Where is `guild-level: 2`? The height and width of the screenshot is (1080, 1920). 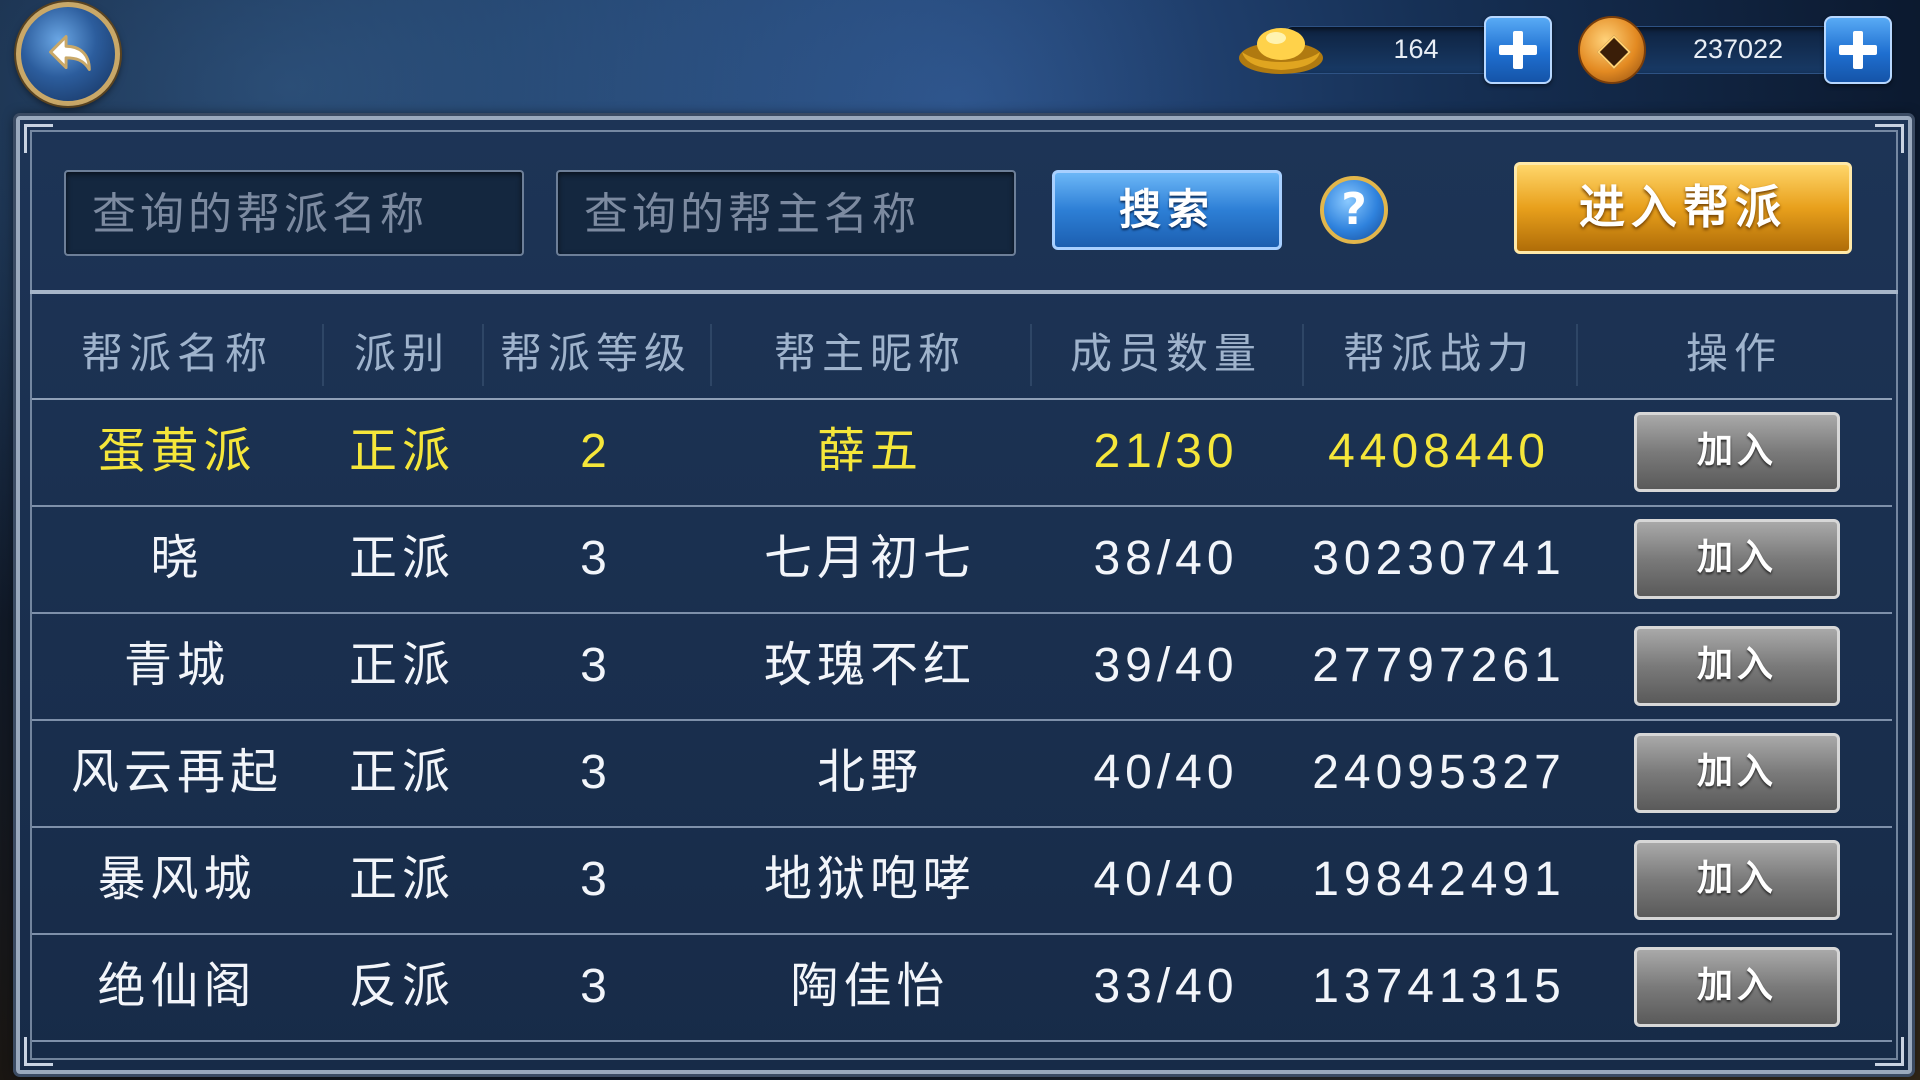 guild-level: 2 is located at coordinates (596, 451).